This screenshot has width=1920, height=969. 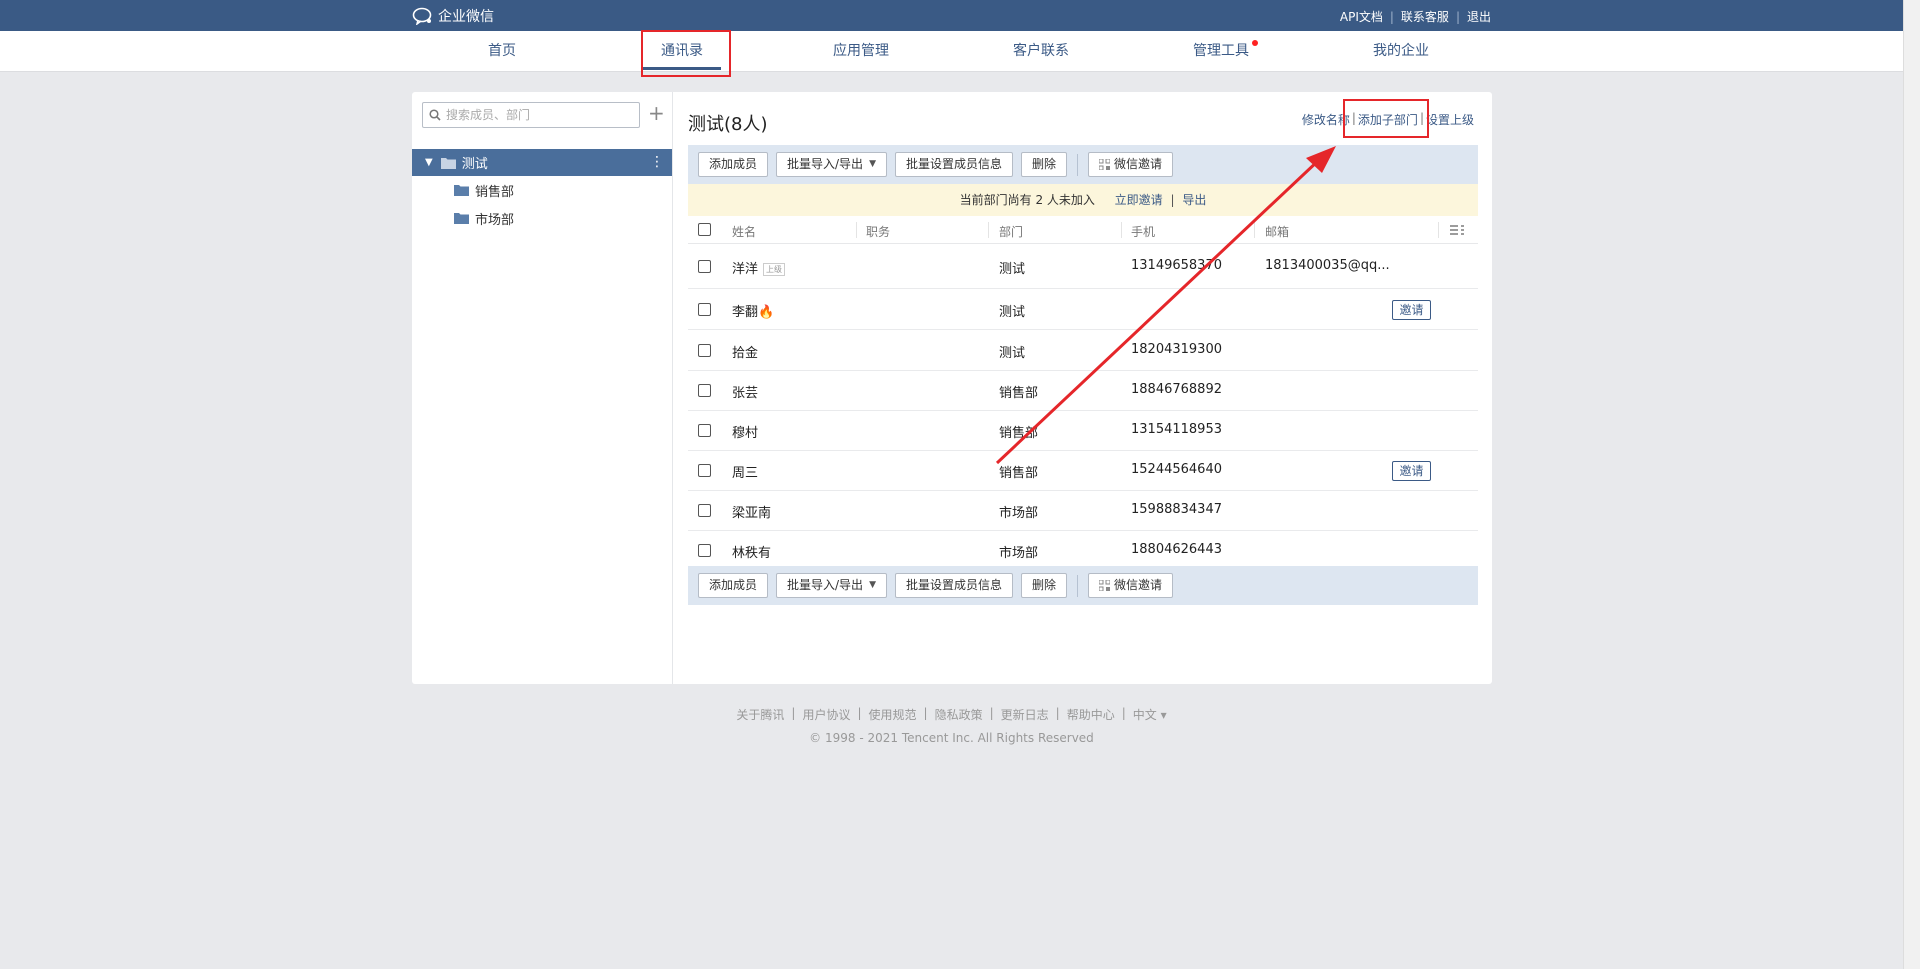 What do you see at coordinates (1326, 119) in the screenshot?
I see `rename-link: 修改名称` at bounding box center [1326, 119].